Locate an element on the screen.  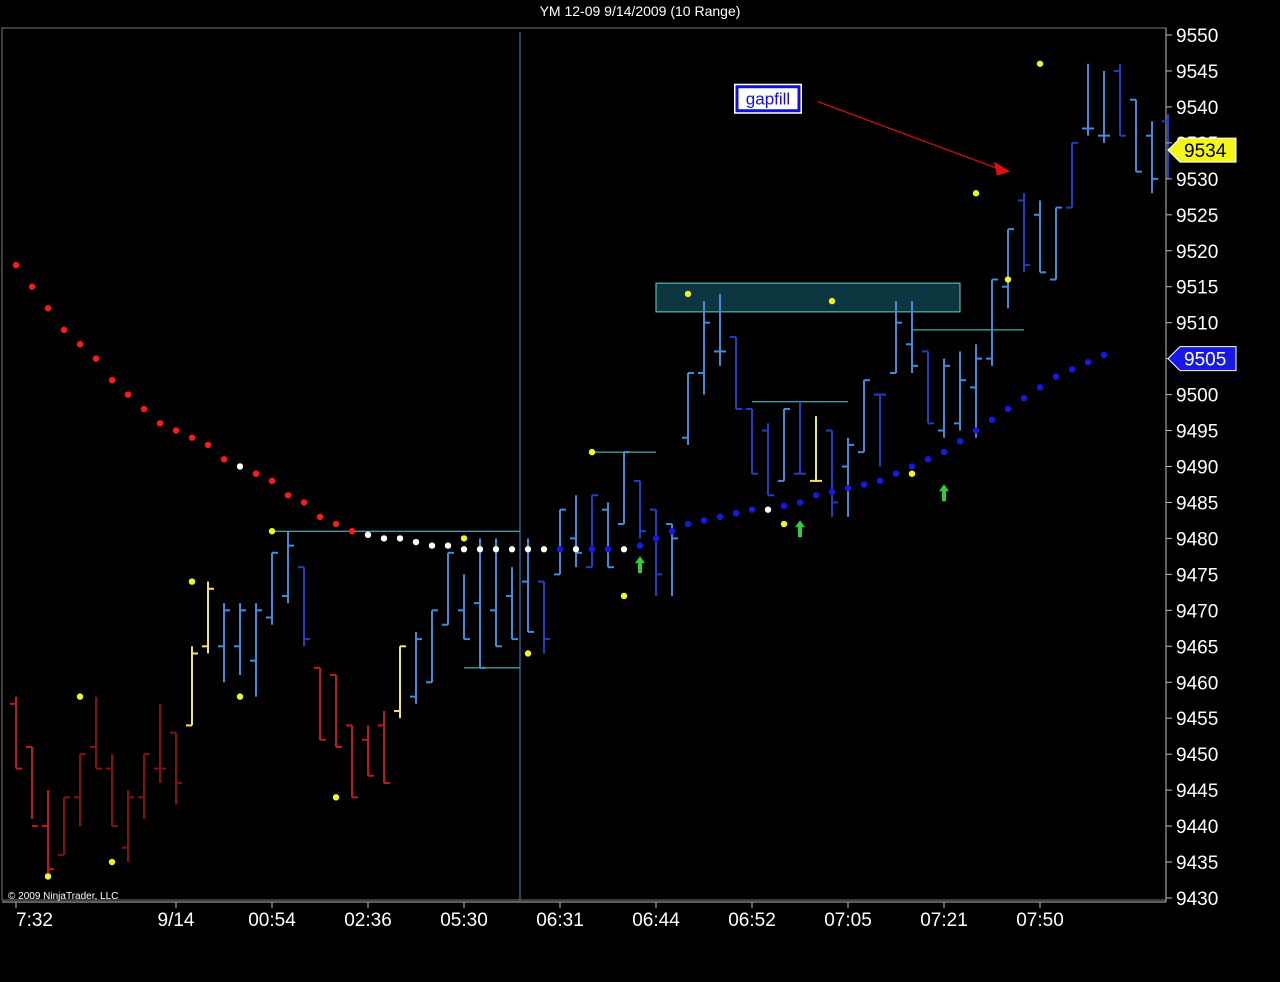
y-tick-label: 9470 is located at coordinates (1197, 611).